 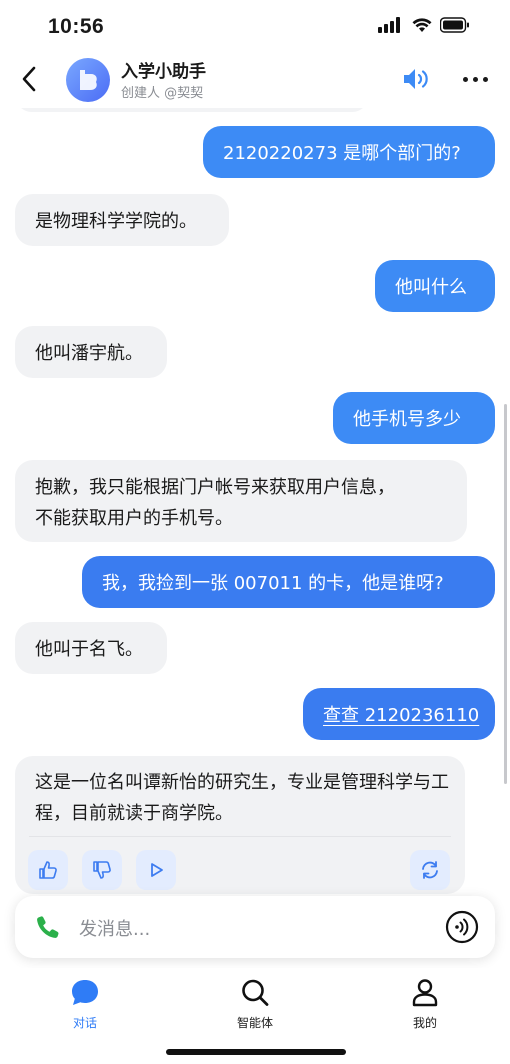 What do you see at coordinates (241, 501) in the screenshot?
I see `bot-message: 抱歉，我只能根据门户帐号来获取用户信息， 不能获取用户的手机号。` at bounding box center [241, 501].